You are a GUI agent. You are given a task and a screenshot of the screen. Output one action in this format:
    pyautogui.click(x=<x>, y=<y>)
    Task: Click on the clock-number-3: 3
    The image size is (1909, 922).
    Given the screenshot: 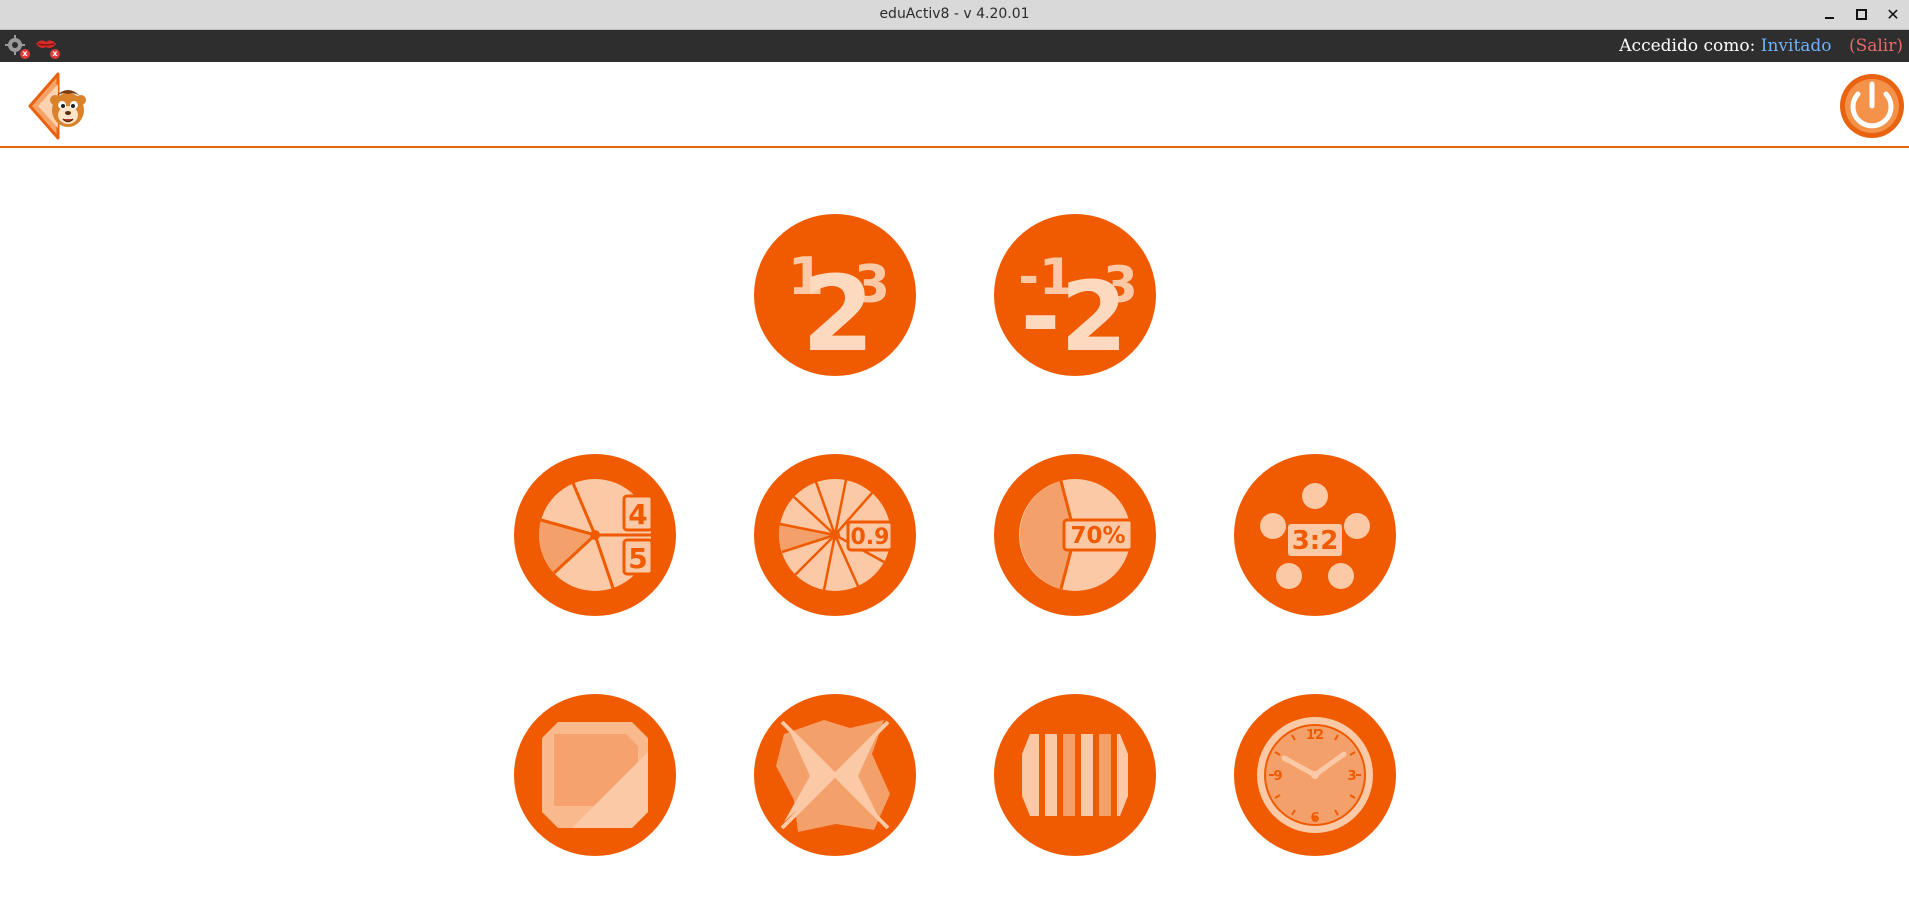 What is the action you would take?
    pyautogui.click(x=1351, y=776)
    